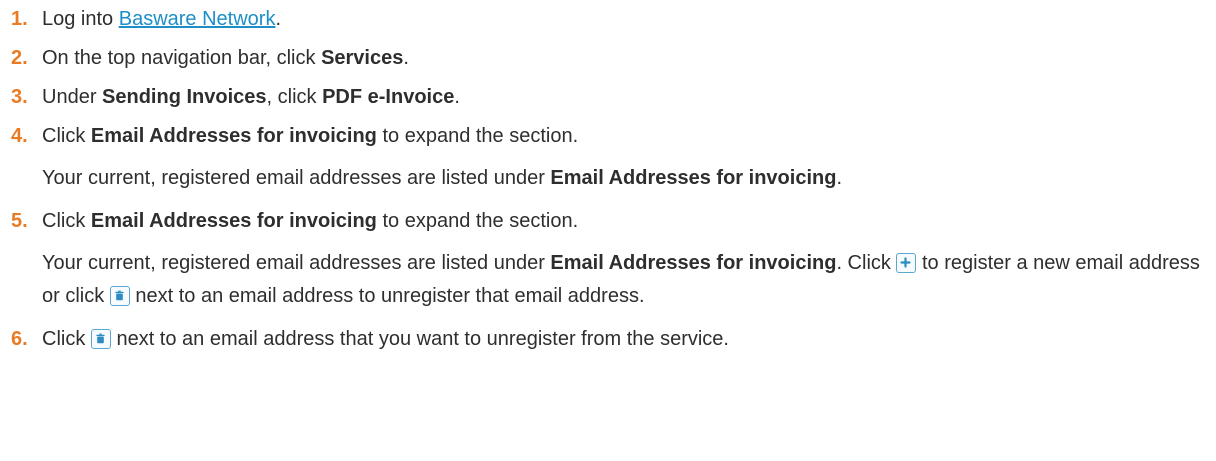 The width and height of the screenshot is (1216, 461). What do you see at coordinates (19, 339) in the screenshot?
I see `step-number: 6.` at bounding box center [19, 339].